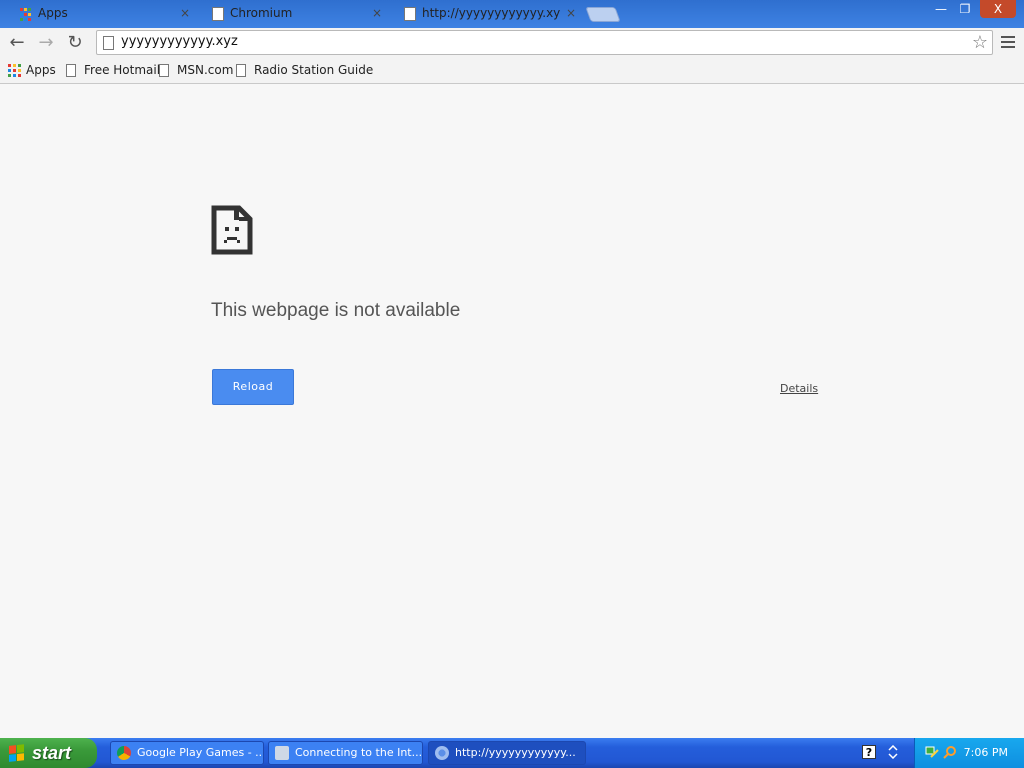 The image size is (1024, 768). I want to click on restore-button: ❐, so click(965, 9).